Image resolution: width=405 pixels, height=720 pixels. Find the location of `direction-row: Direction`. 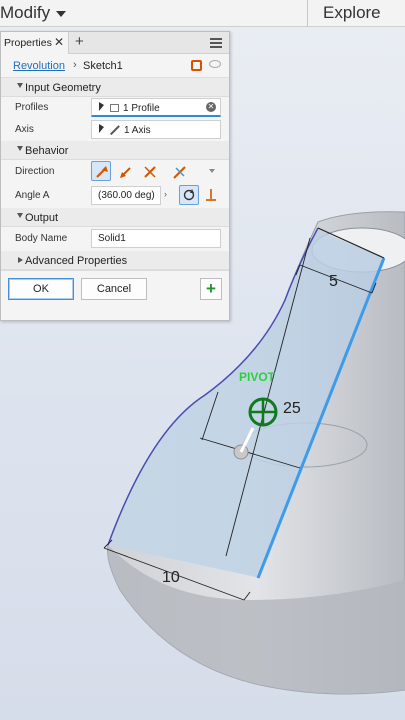

direction-row: Direction is located at coordinates (115, 172).